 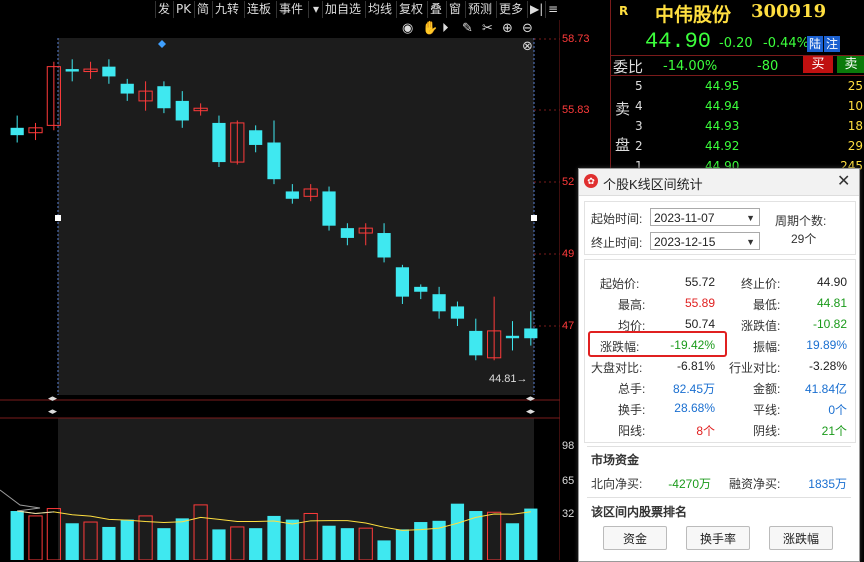 I want to click on up-candles-label: 阳线:, so click(x=632, y=431).